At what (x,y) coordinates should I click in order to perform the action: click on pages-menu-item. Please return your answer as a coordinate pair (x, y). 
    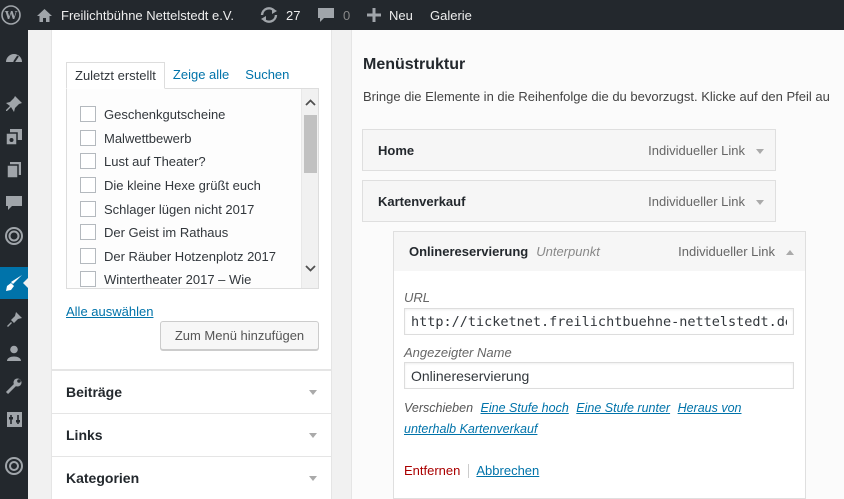
    Looking at the image, I should click on (14, 170).